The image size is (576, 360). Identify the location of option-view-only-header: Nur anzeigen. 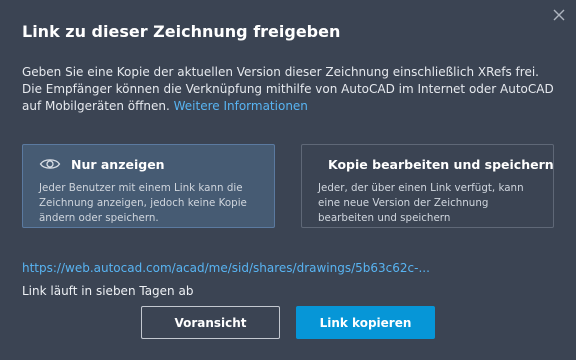
(149, 164).